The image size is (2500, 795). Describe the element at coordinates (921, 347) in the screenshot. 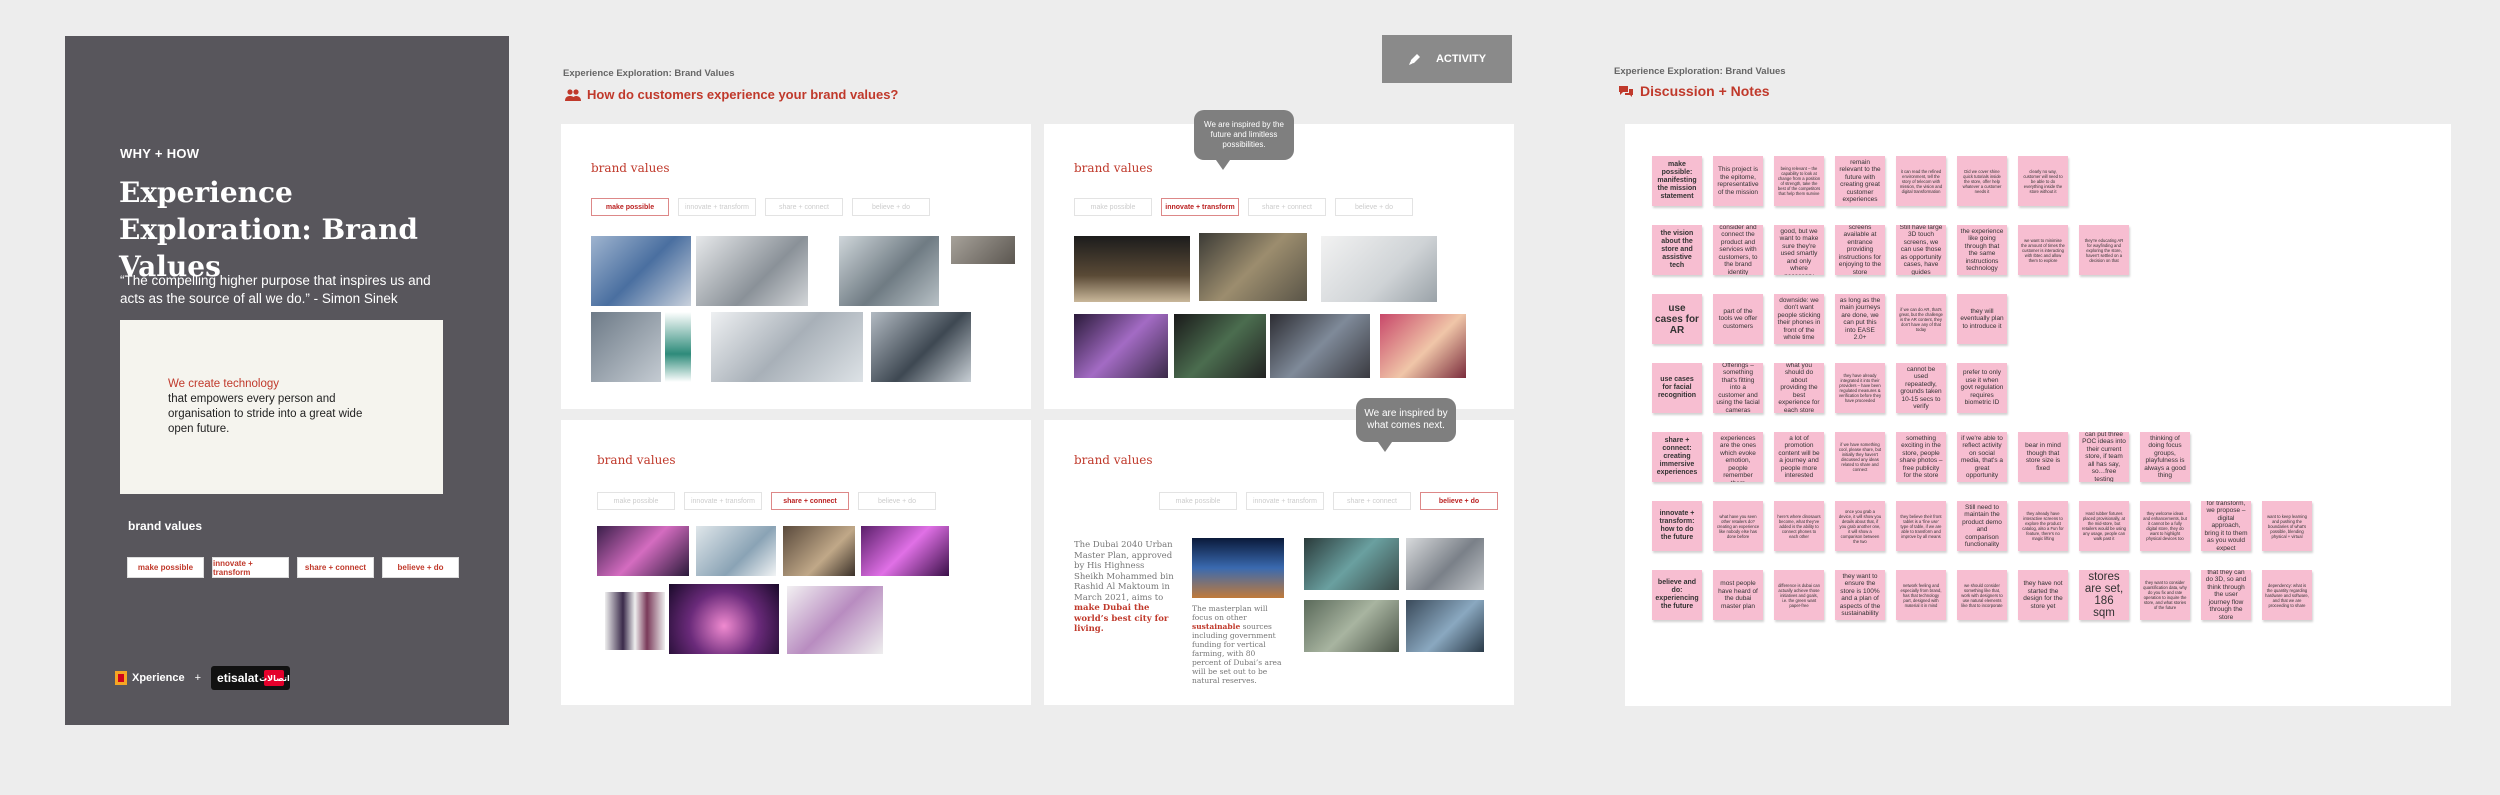

I see `photo-mobile-pay` at that location.